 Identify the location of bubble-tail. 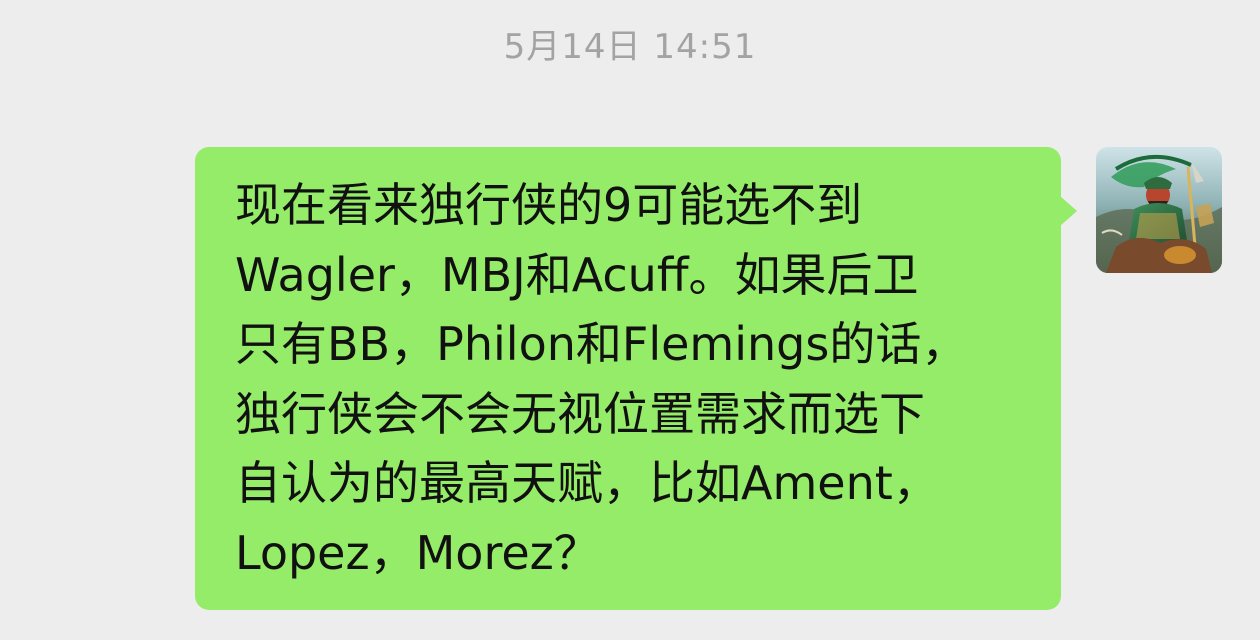
(1068, 211).